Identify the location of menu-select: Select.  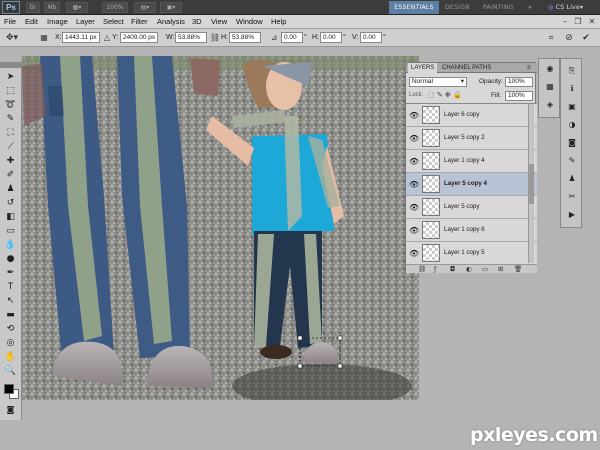
(113, 21).